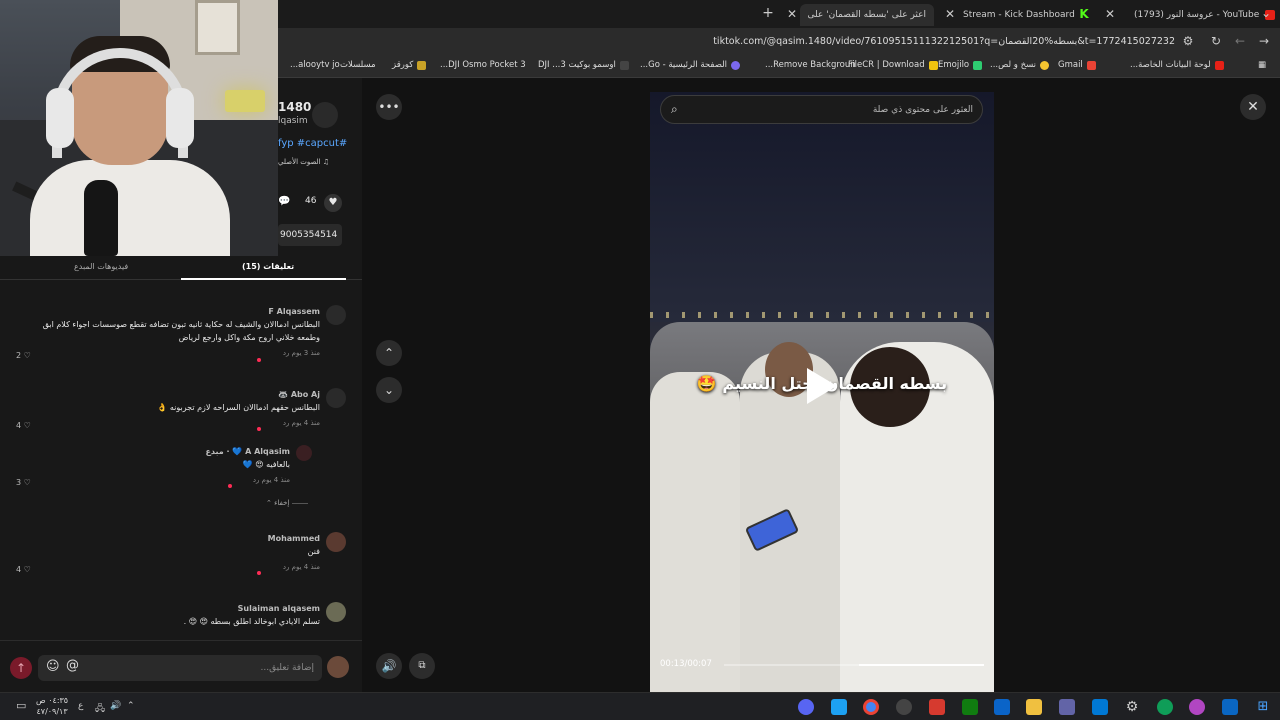  What do you see at coordinates (358, 65) in the screenshot?
I see `bookmark-item: مسلسلات` at bounding box center [358, 65].